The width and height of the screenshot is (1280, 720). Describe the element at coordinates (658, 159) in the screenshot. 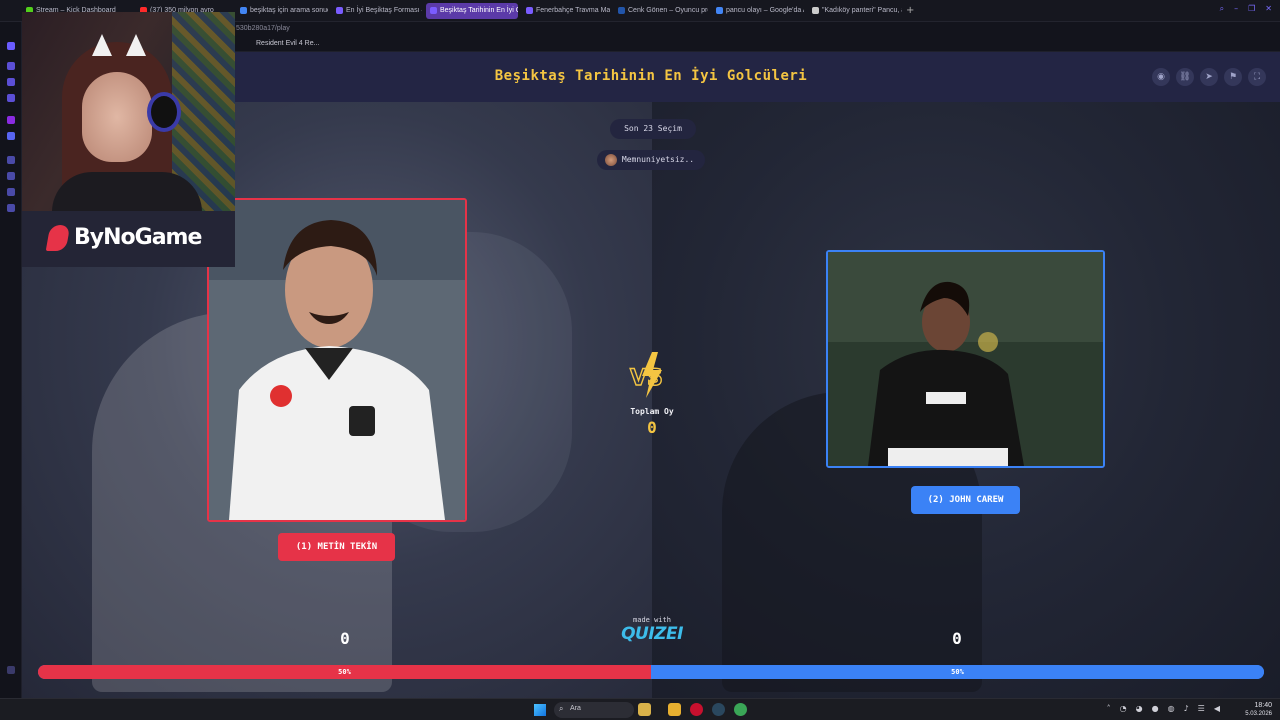

I see `user-name: Memnuniyetsiz..` at that location.